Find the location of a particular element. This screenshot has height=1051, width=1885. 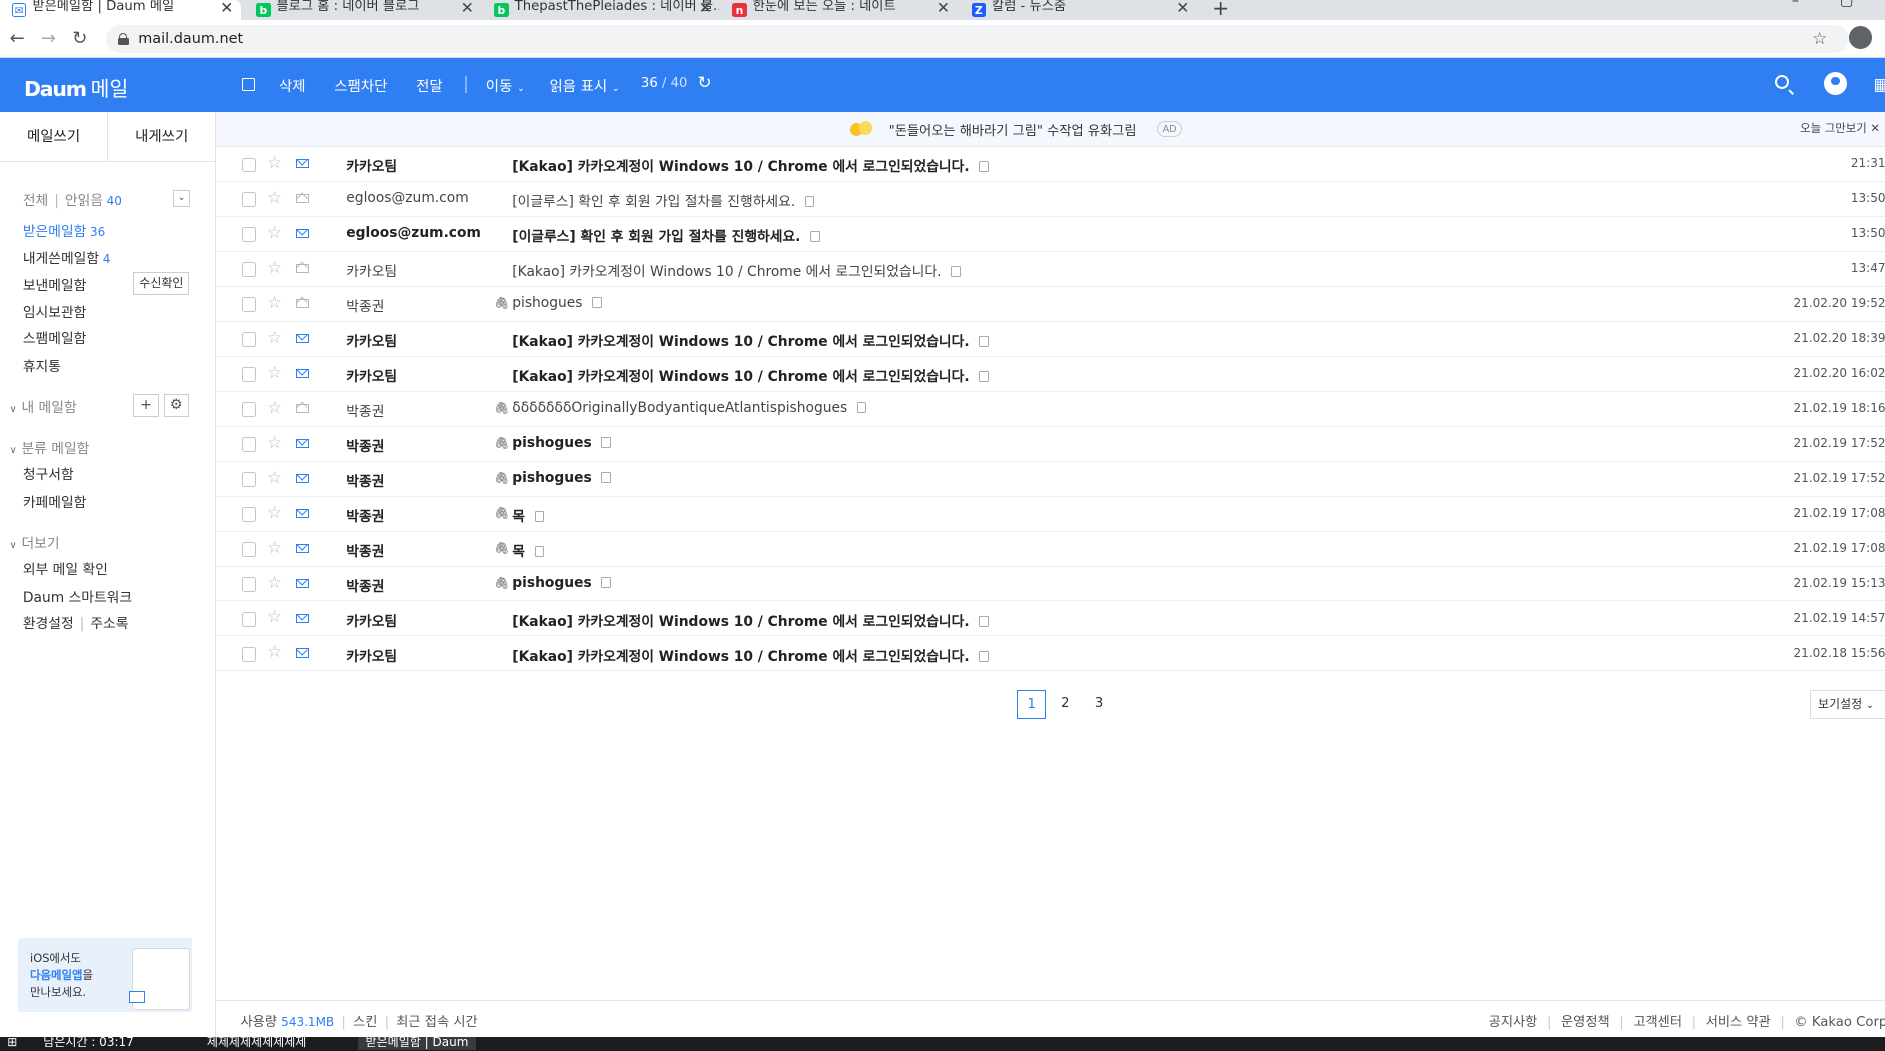

back-arrow-icon: ← is located at coordinates (17, 38).